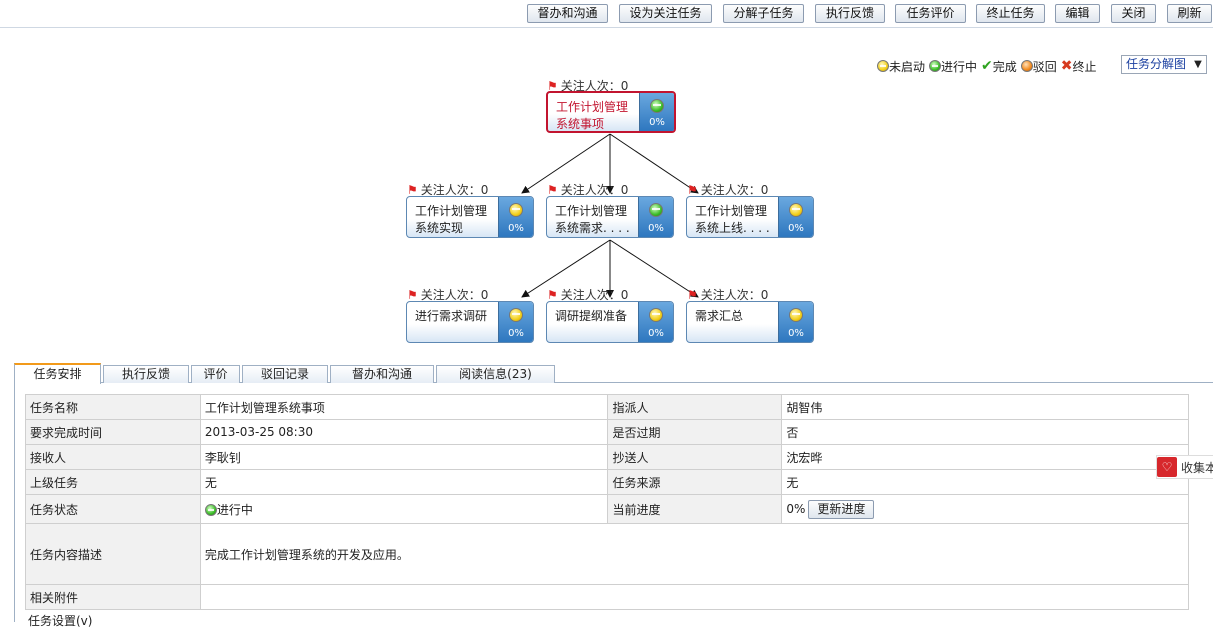 The width and height of the screenshot is (1213, 629). I want to click on overdue-label: 是否过期, so click(695, 432).